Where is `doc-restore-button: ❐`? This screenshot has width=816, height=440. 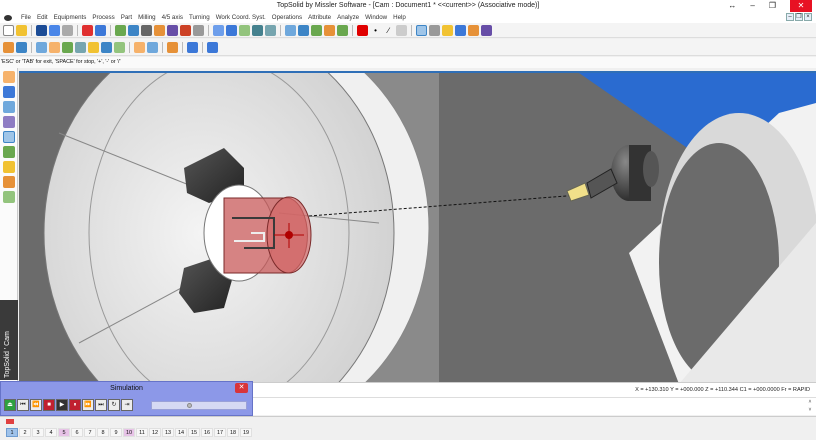
doc-restore-button: ❐ is located at coordinates (799, 17).